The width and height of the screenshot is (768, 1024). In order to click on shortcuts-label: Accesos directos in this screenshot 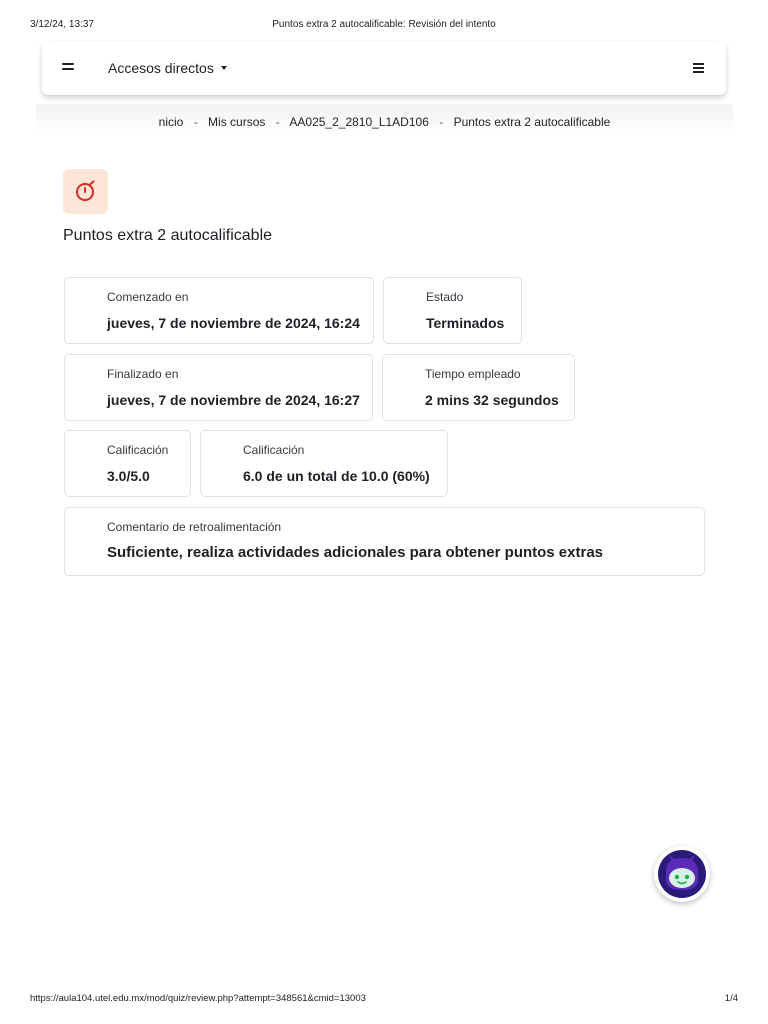, I will do `click(161, 68)`.